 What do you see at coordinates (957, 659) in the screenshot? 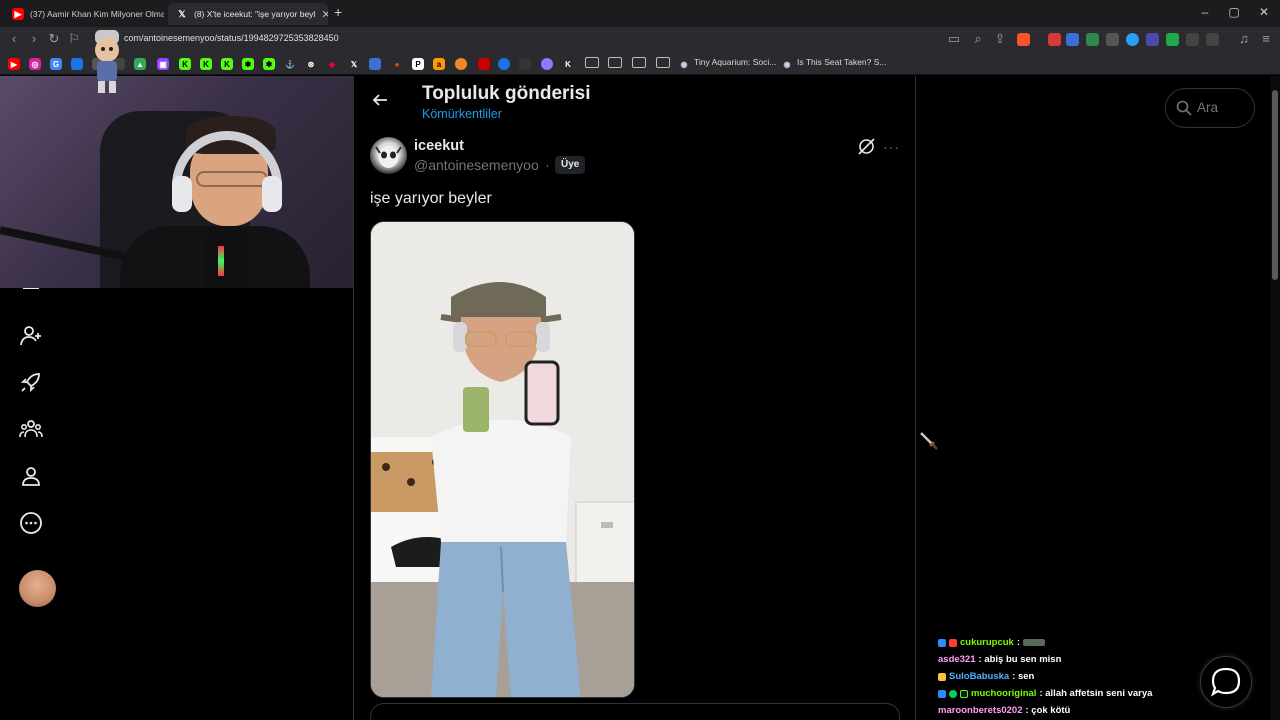
I see `chat-username: asde321` at bounding box center [957, 659].